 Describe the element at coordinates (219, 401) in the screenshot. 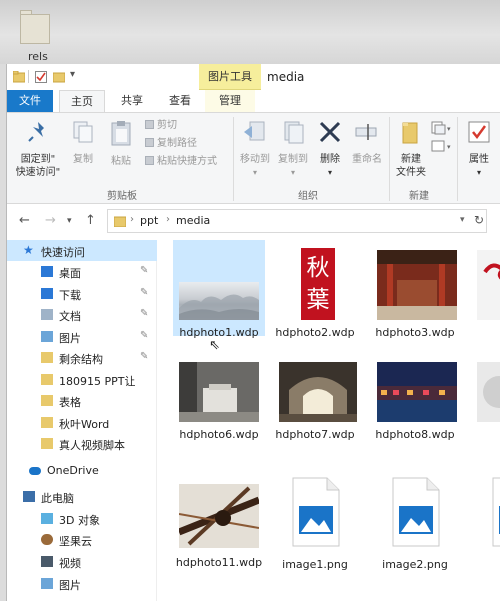

I see `file-tile-hdphoto6: hdphoto6.wdp` at that location.